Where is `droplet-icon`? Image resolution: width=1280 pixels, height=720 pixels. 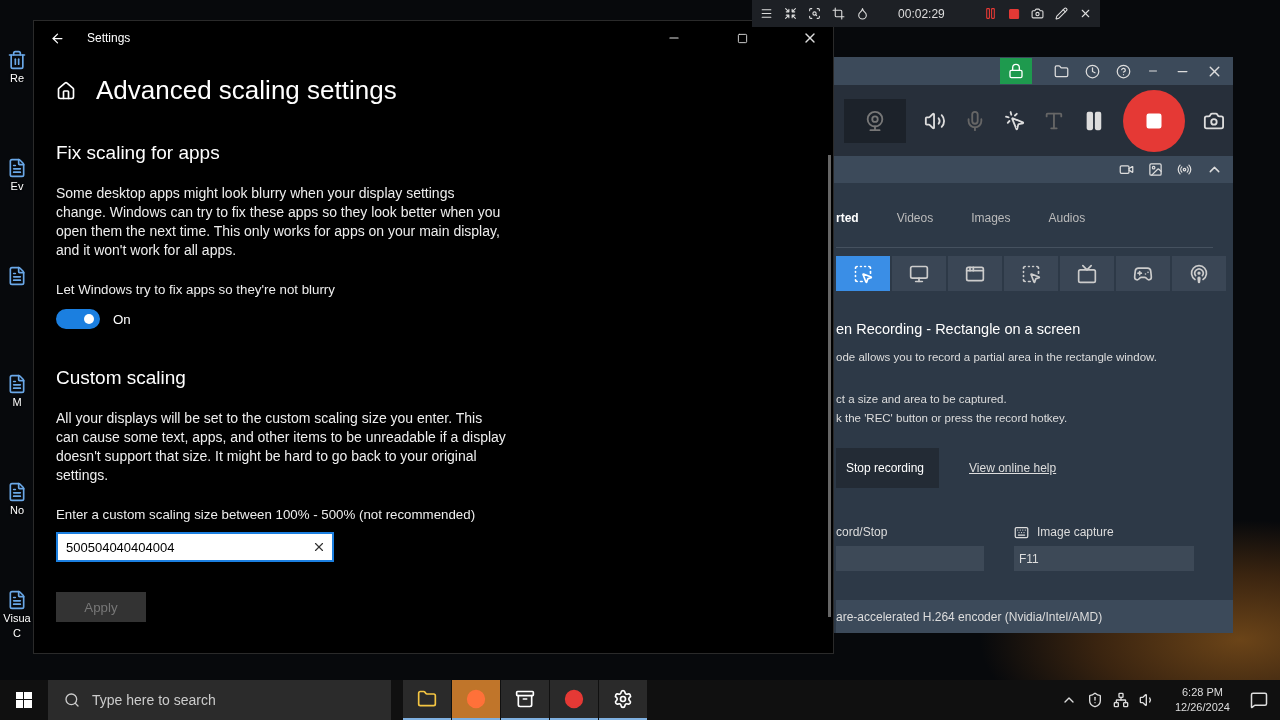 droplet-icon is located at coordinates (863, 13).